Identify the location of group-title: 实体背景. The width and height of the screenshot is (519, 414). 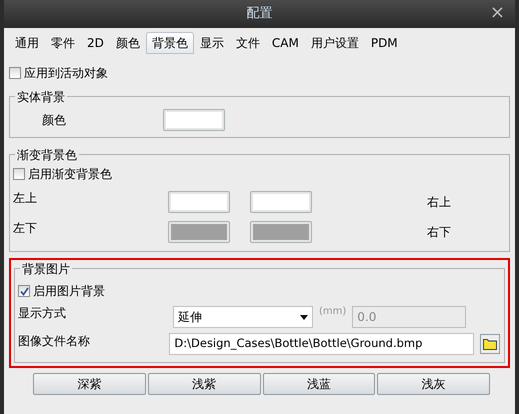
(41, 97).